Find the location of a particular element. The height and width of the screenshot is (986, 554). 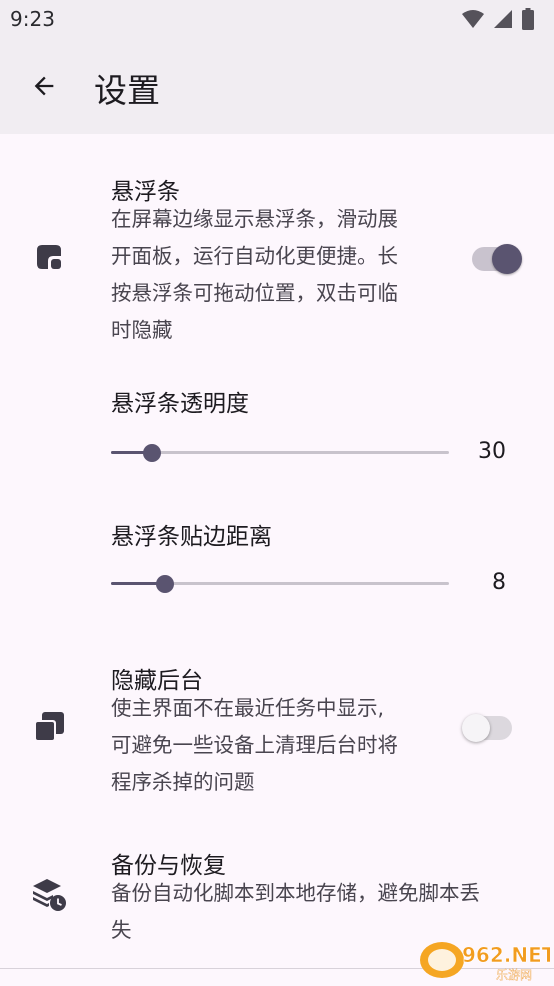

signal-icon is located at coordinates (503, 19).